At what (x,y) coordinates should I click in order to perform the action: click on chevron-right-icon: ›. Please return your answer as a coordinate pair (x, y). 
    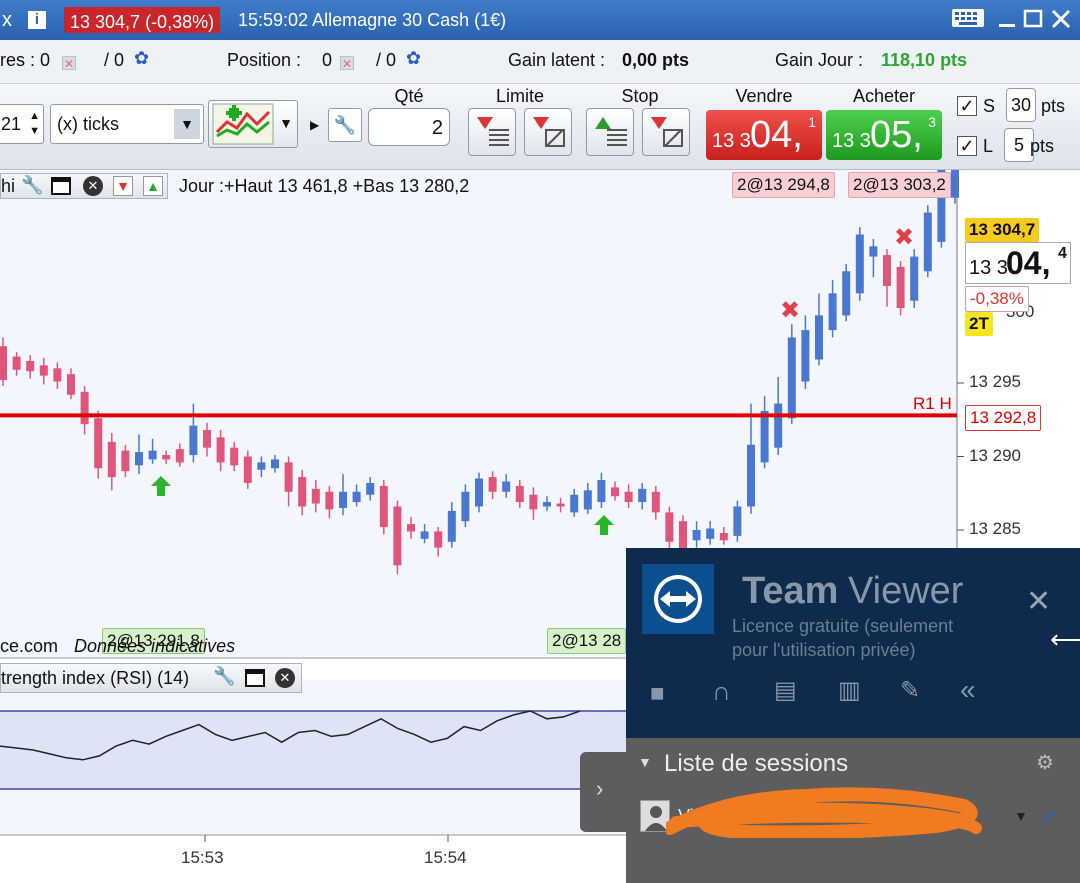
    Looking at the image, I should click on (599, 789).